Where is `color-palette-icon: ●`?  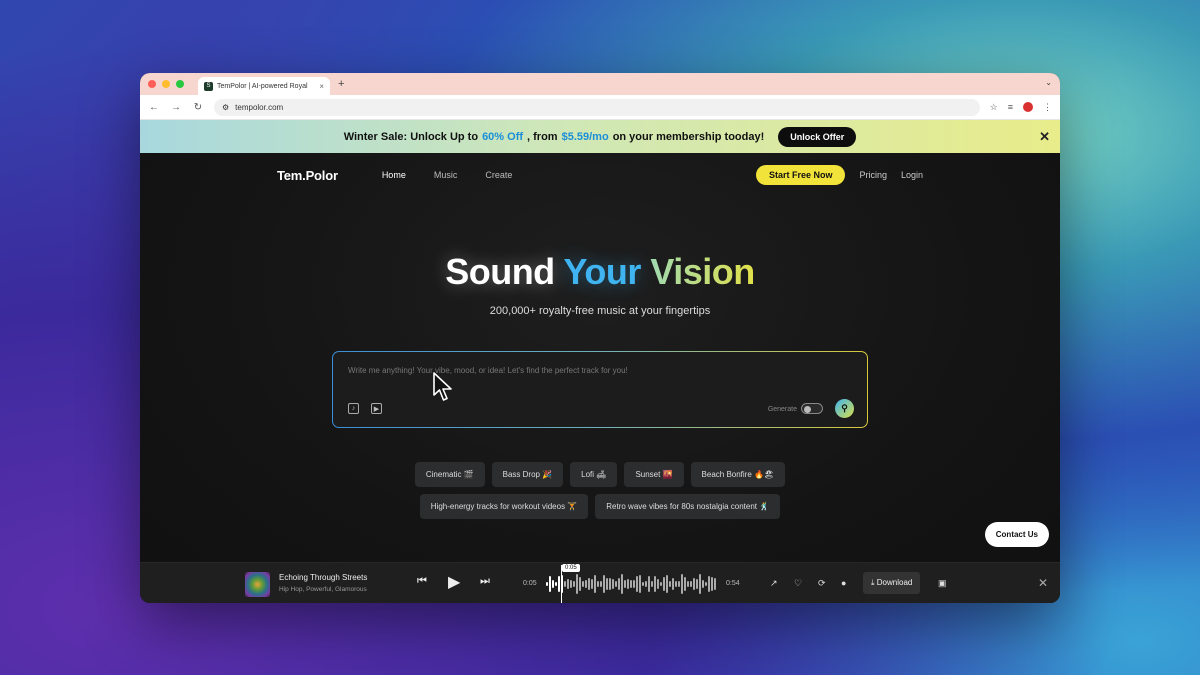 color-palette-icon: ● is located at coordinates (843, 583).